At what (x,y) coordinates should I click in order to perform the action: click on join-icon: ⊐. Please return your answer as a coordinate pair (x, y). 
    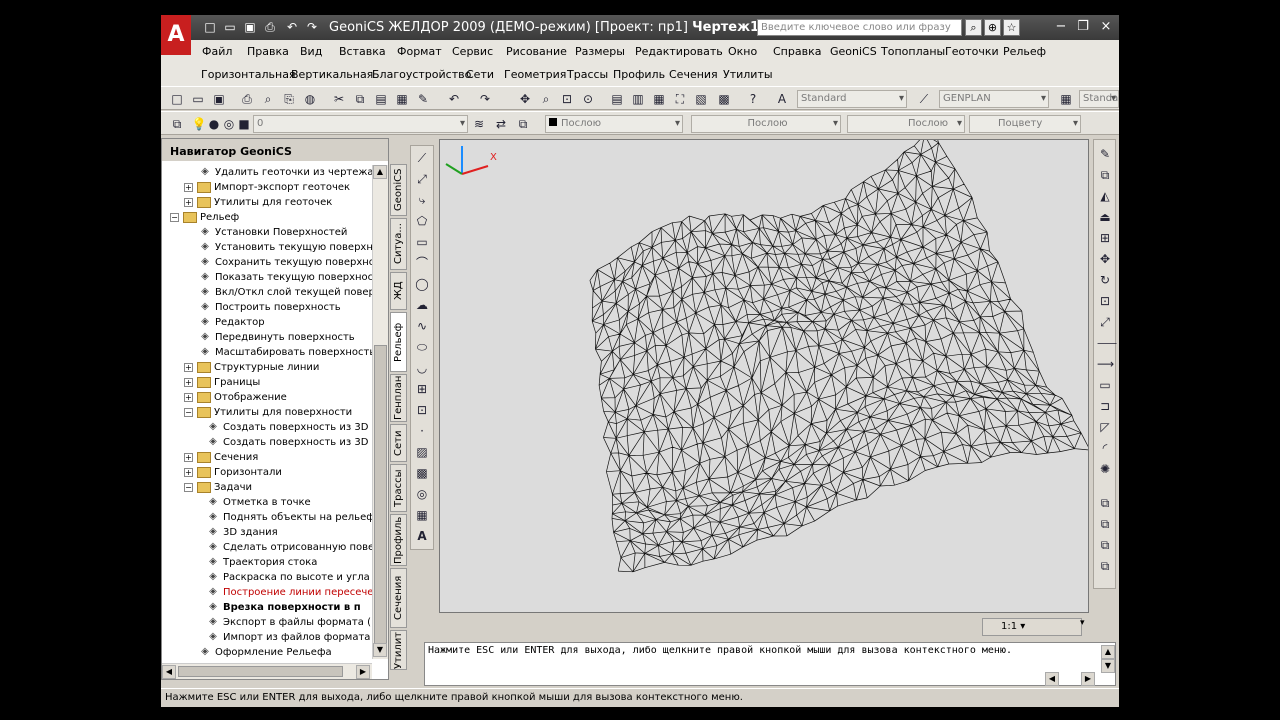
    Looking at the image, I should click on (1105, 406).